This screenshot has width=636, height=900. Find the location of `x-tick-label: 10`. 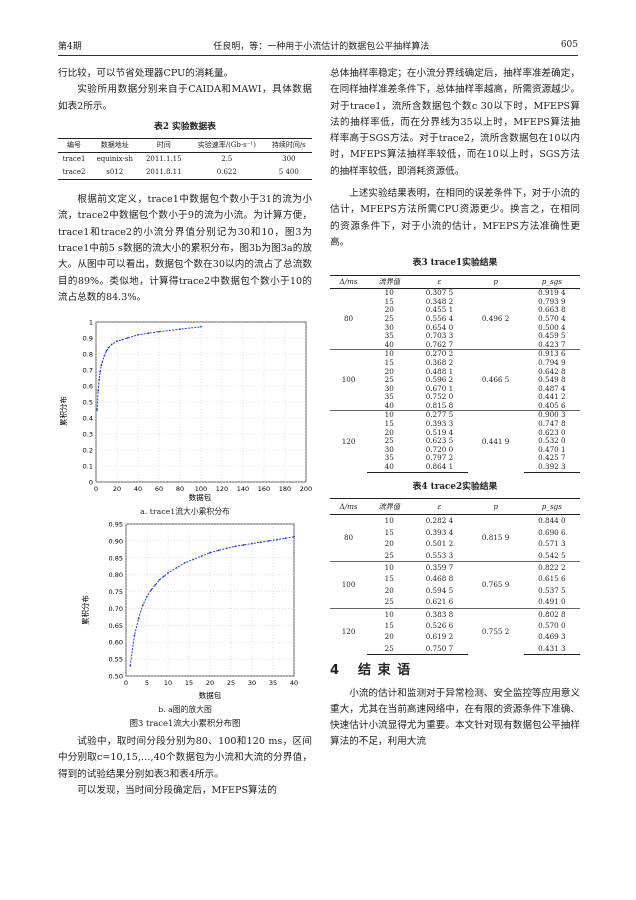

x-tick-label: 10 is located at coordinates (168, 683).